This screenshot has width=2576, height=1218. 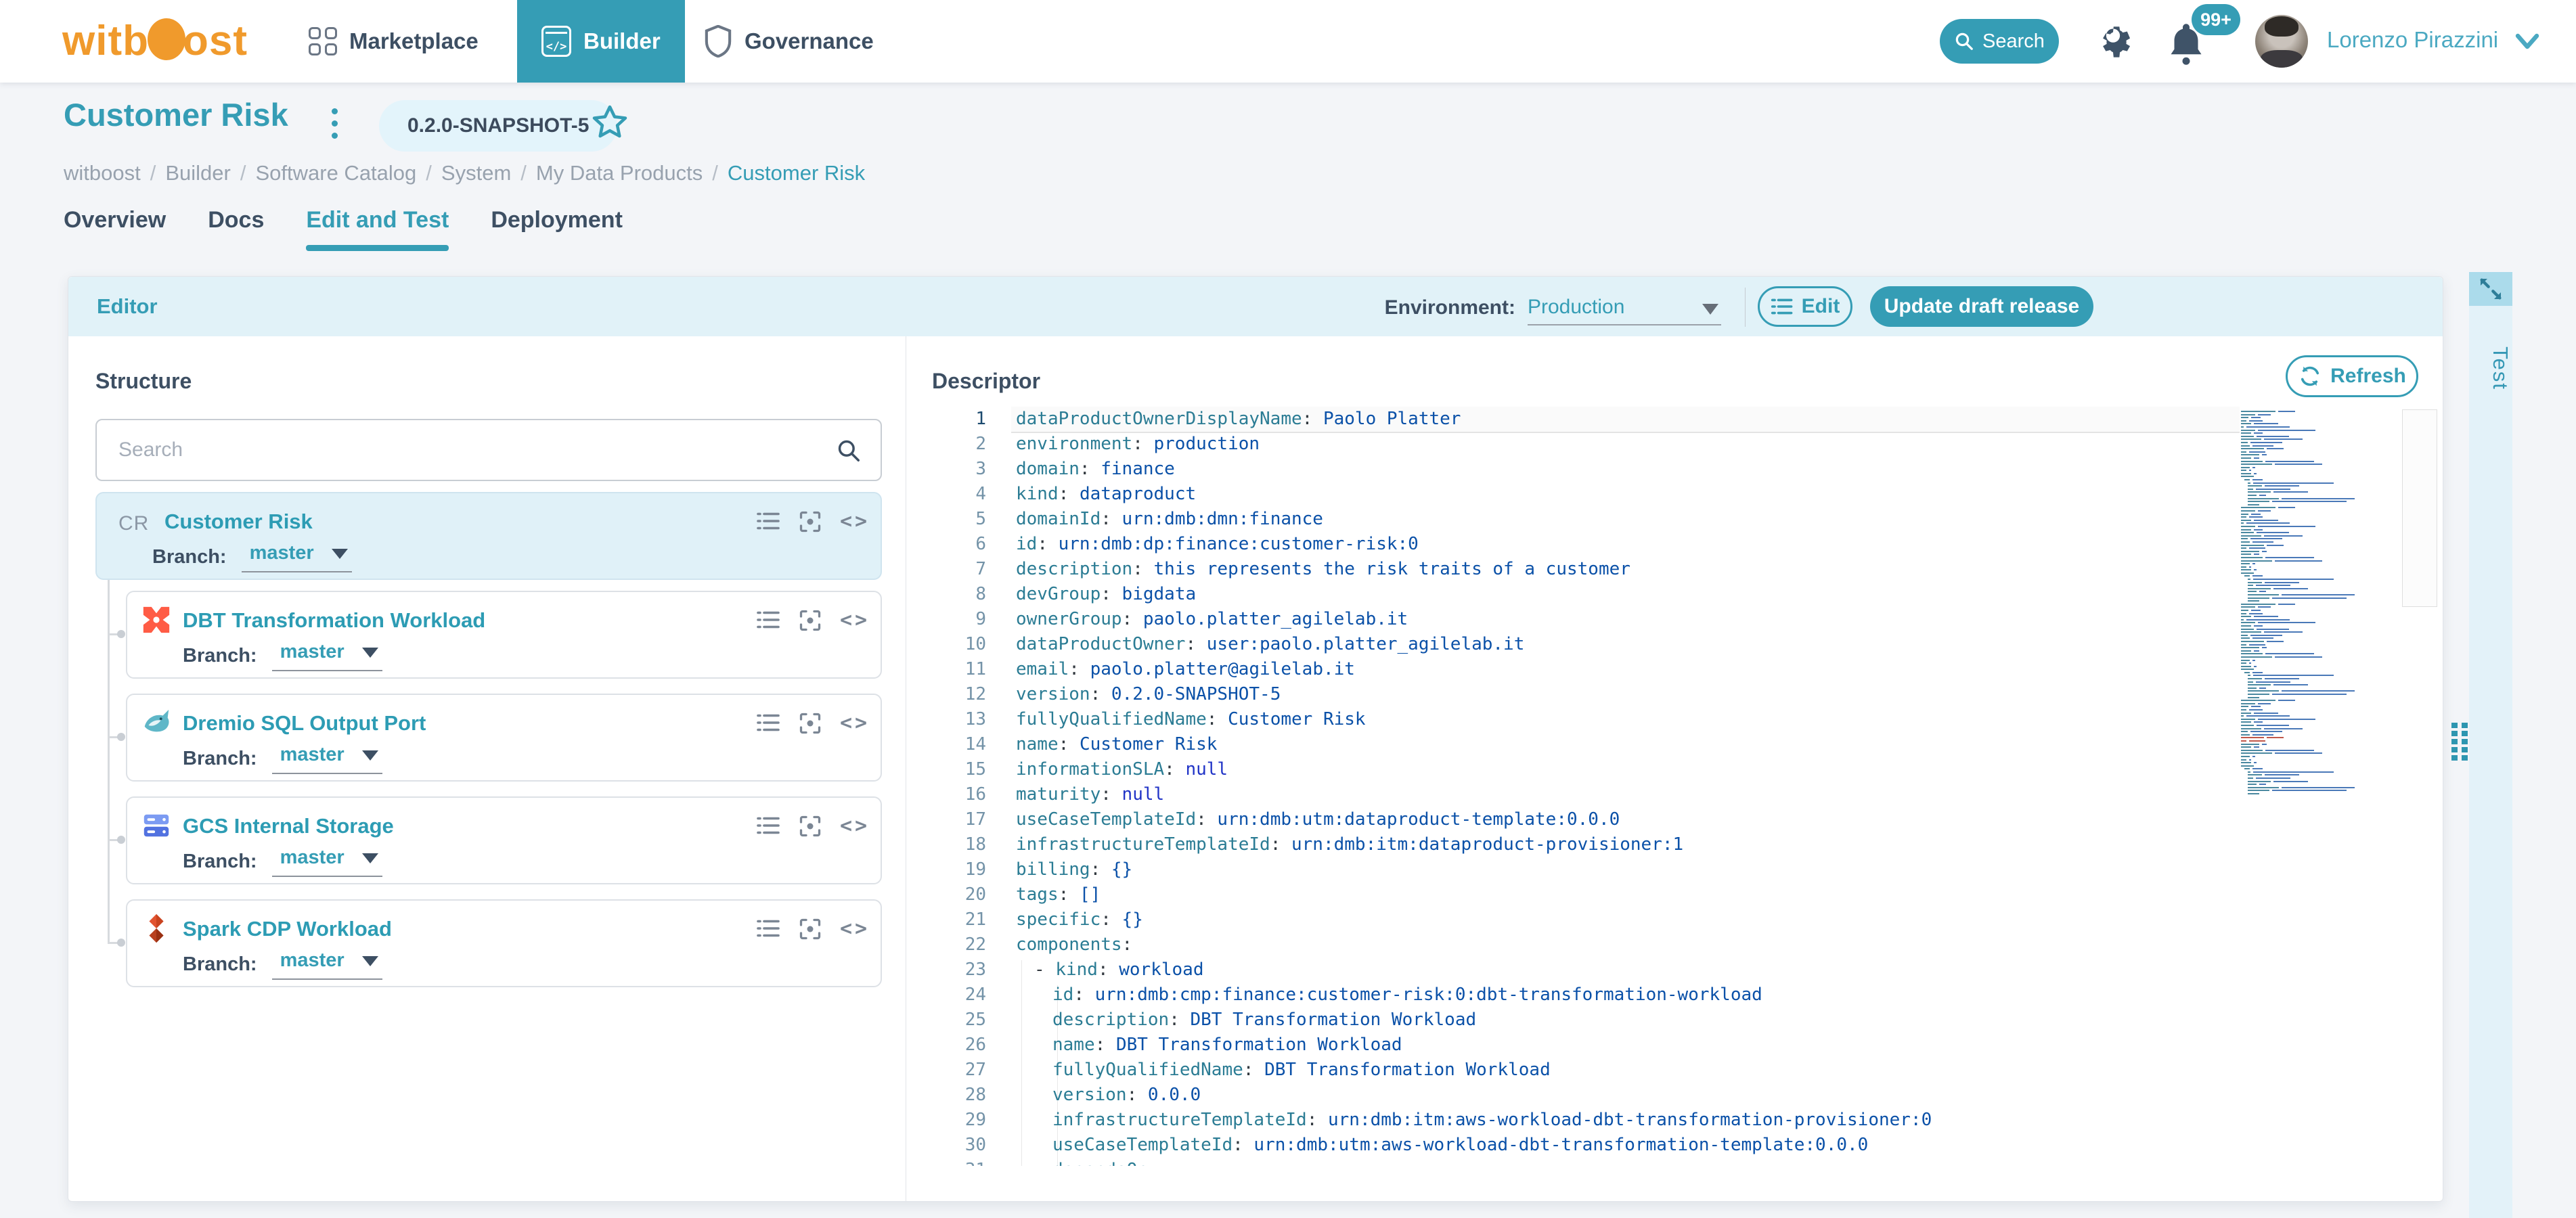 What do you see at coordinates (1981, 306) in the screenshot?
I see `update-draft-release-button: Update draft release` at bounding box center [1981, 306].